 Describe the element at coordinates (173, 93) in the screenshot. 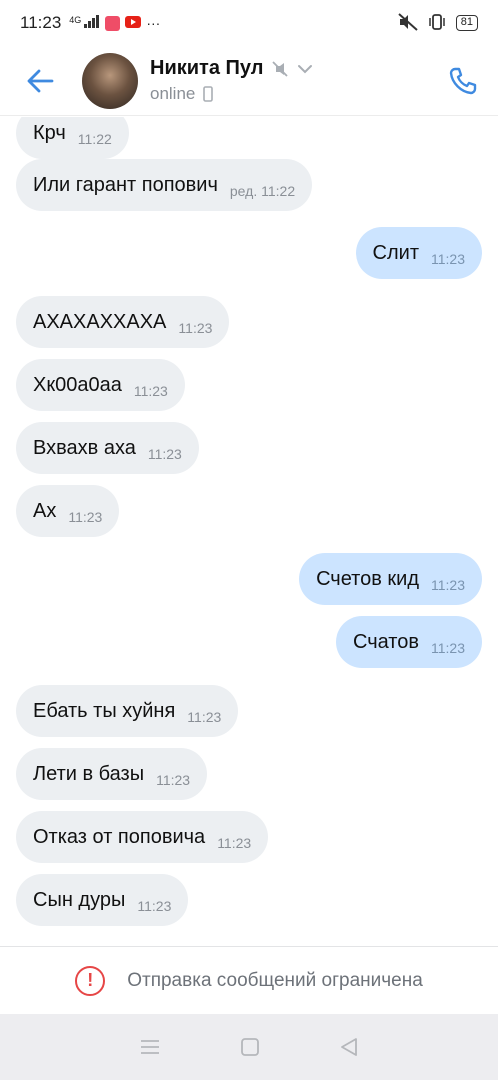

I see `contact-status: online` at that location.